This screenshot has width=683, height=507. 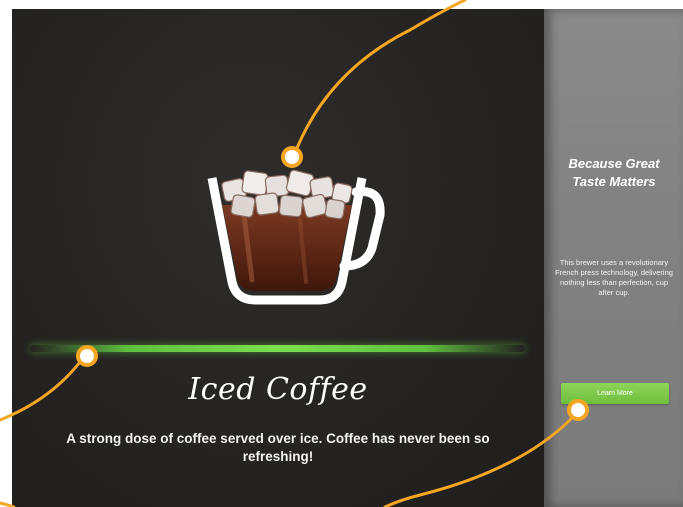 I want to click on callout-line-button, so click(x=478, y=461).